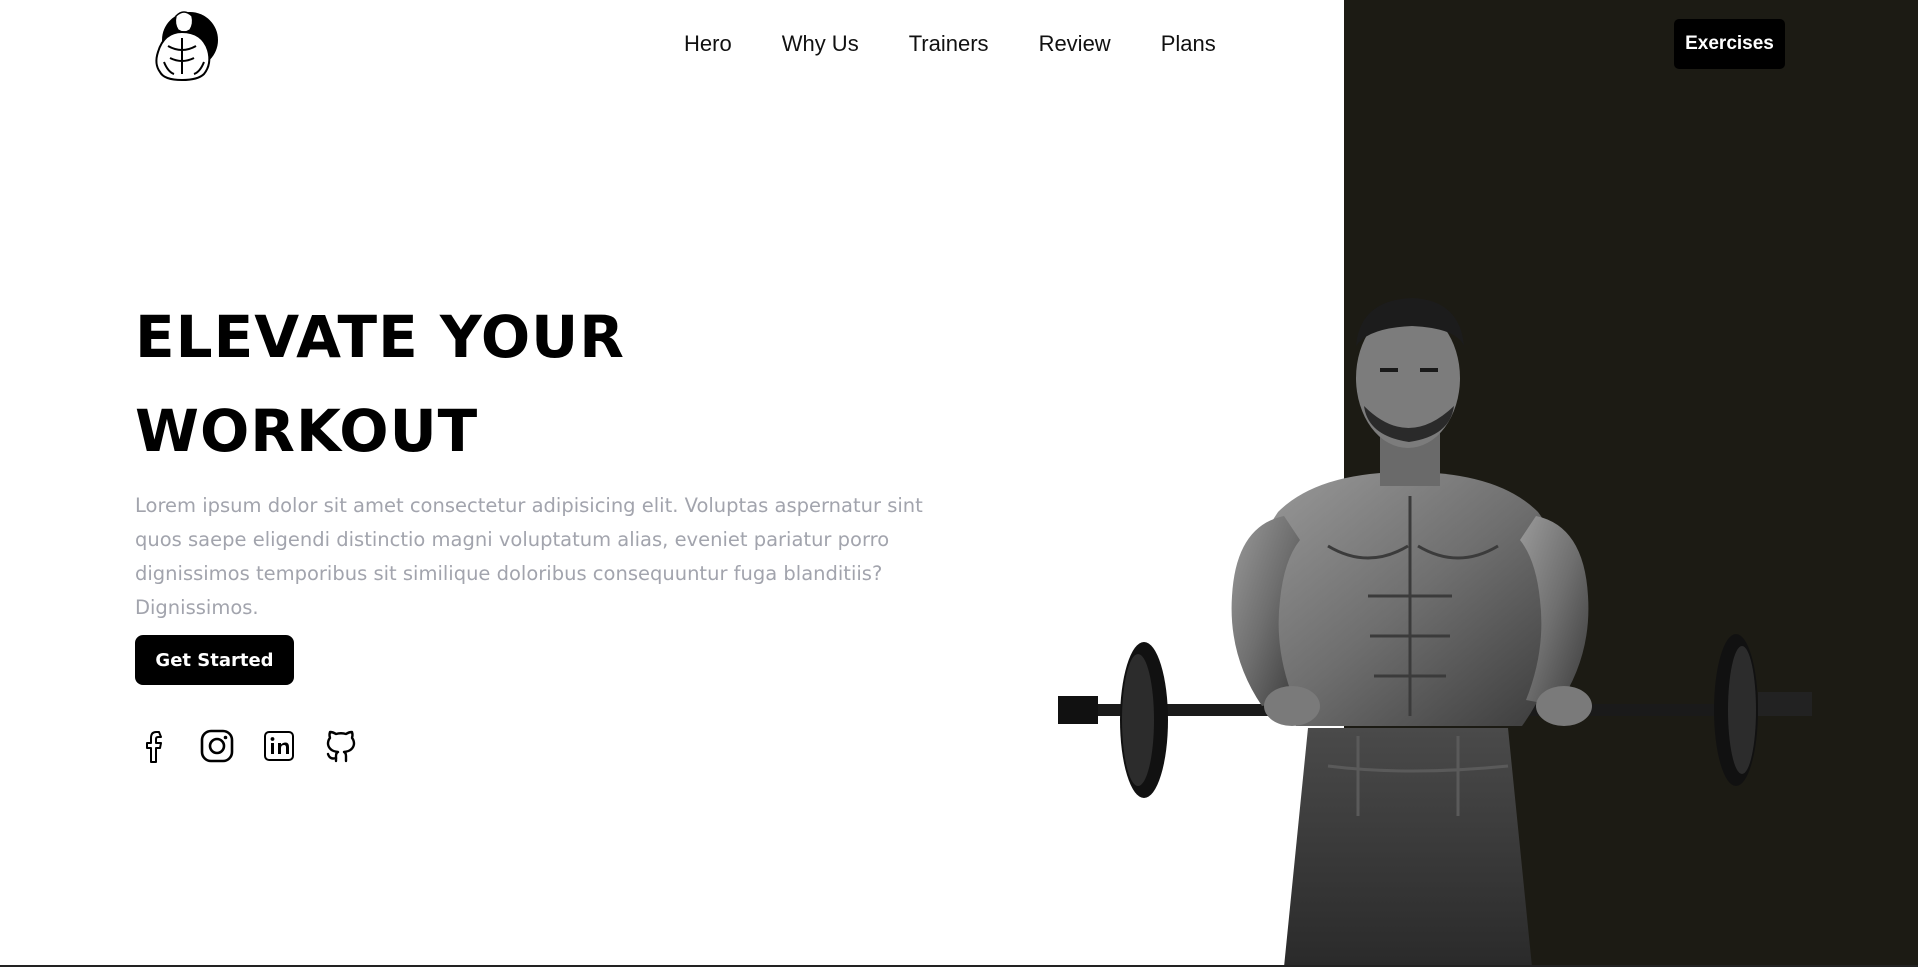  Describe the element at coordinates (380, 384) in the screenshot. I see `hero-title: ELEVATE YOUR WORKOUT` at that location.